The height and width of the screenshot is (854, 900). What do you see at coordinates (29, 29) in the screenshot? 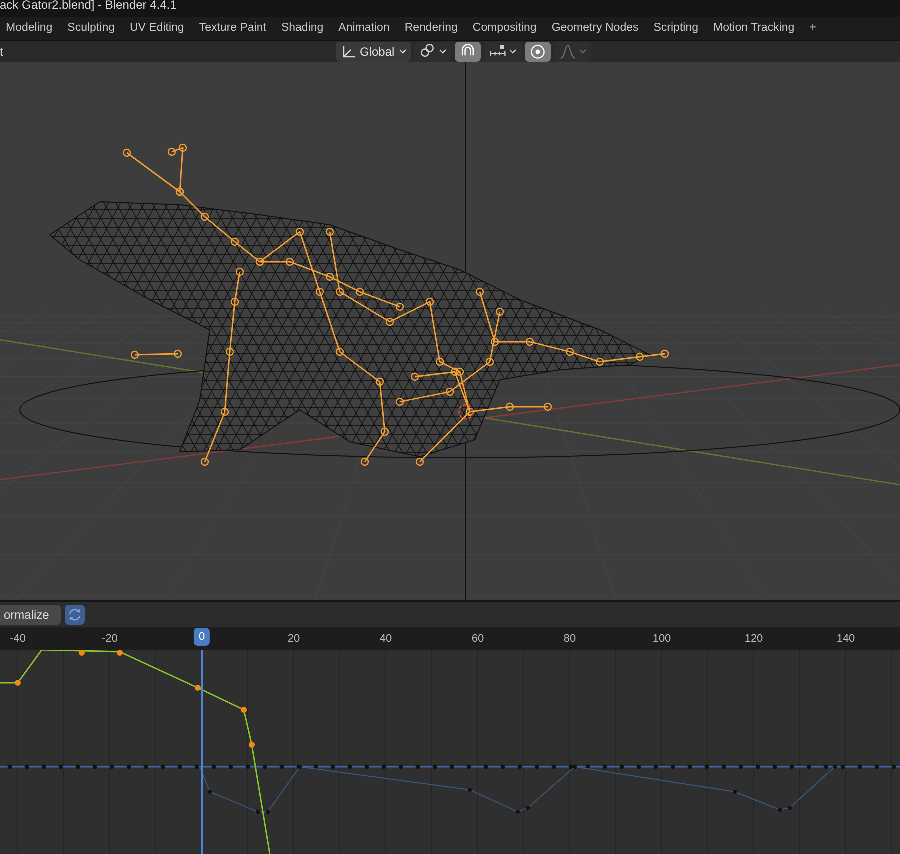
I see `workspace-tab: Modeling` at bounding box center [29, 29].